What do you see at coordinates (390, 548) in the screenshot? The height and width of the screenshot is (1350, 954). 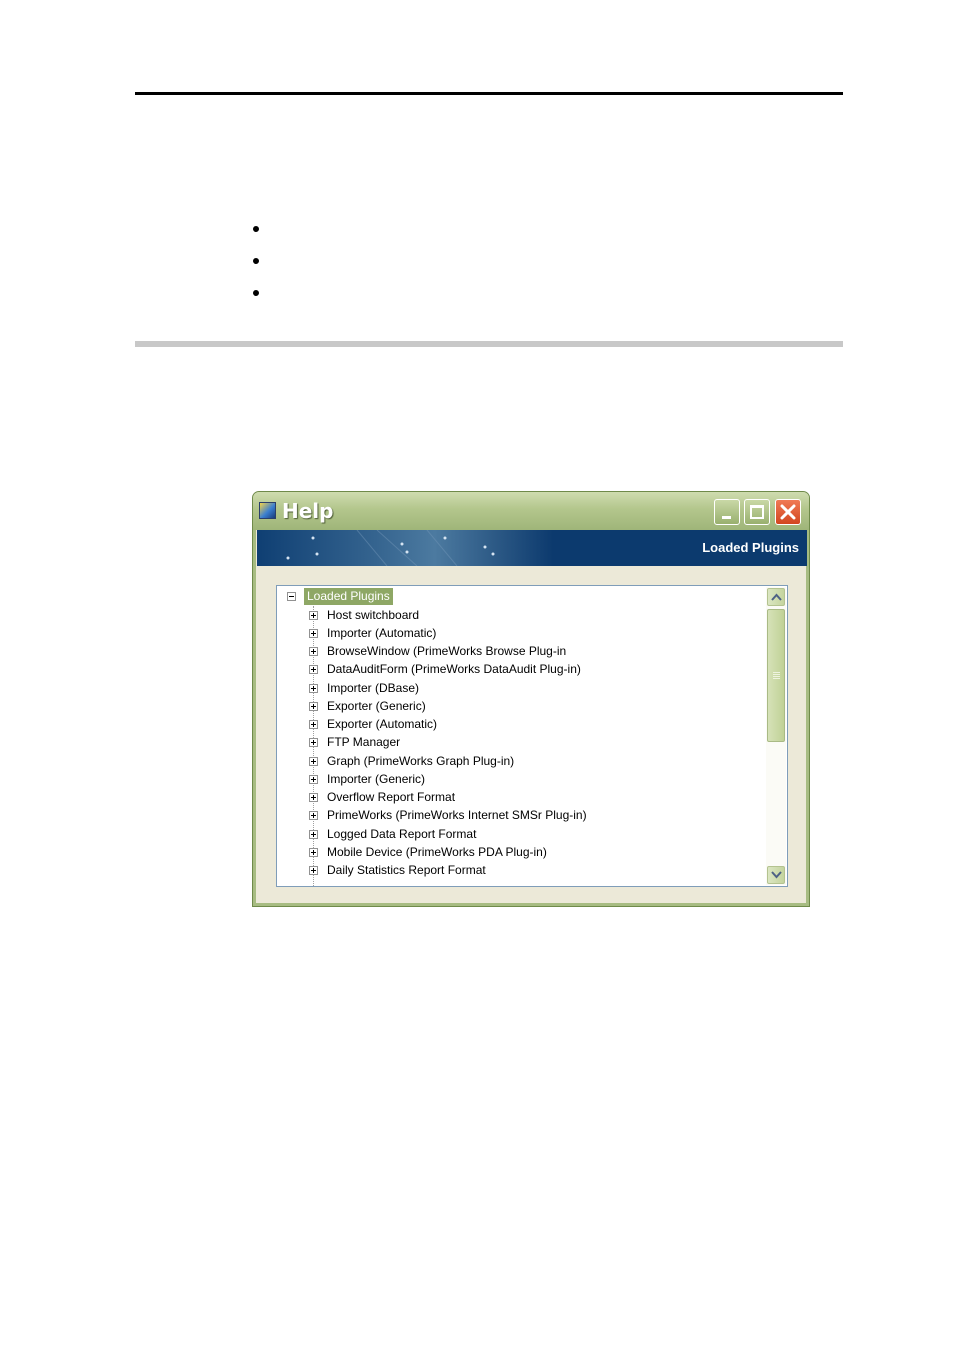 I see `banner-circuit-graphic` at bounding box center [390, 548].